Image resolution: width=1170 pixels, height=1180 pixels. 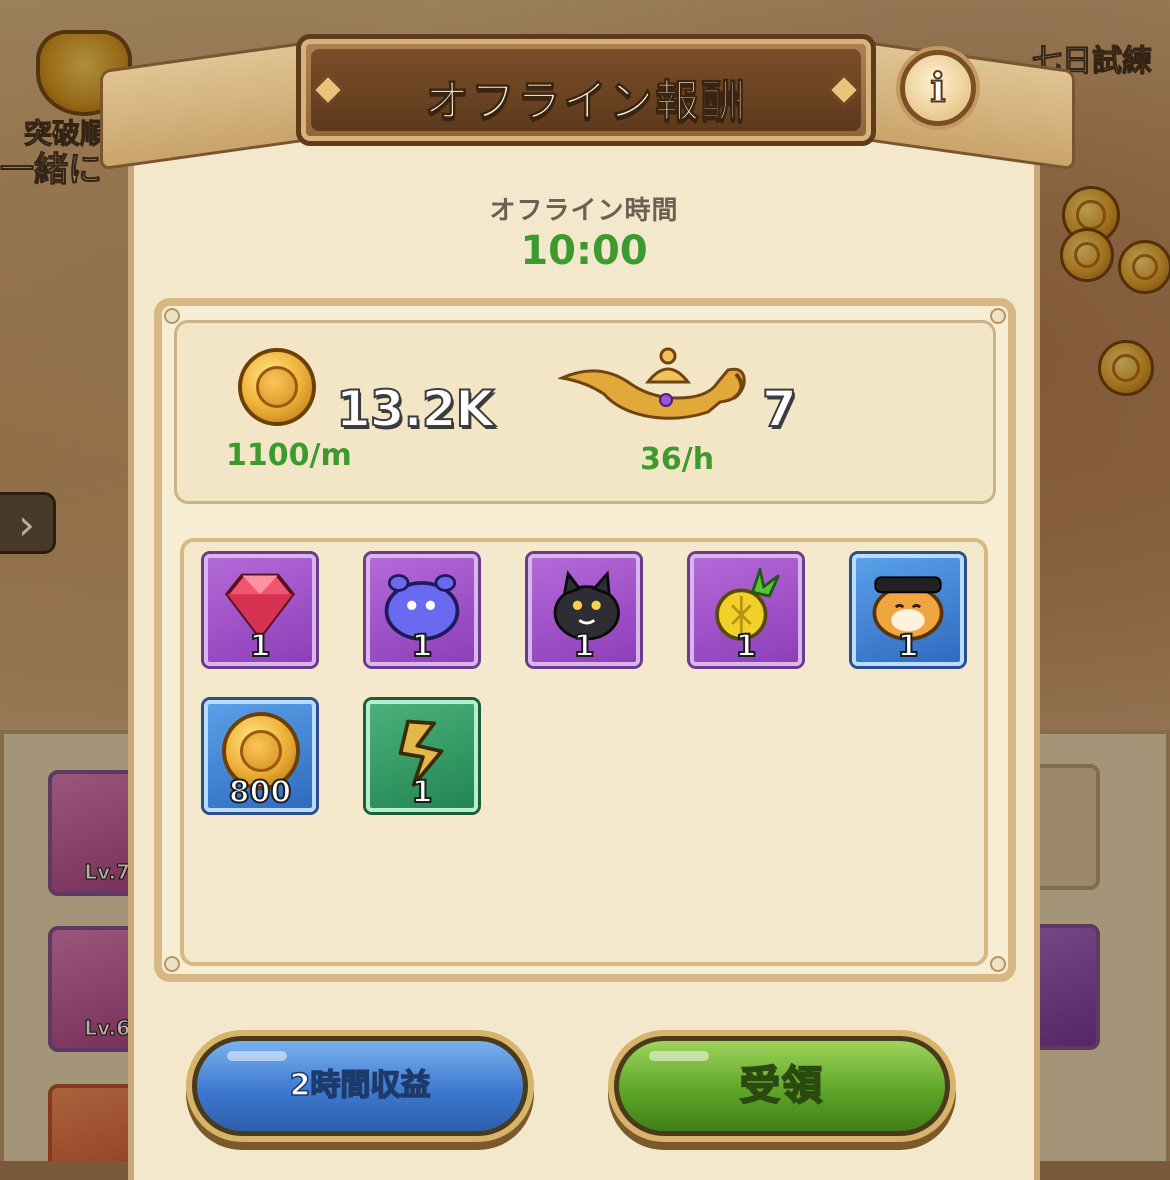 I want to click on magic-lamp-icon, so click(x=652, y=383).